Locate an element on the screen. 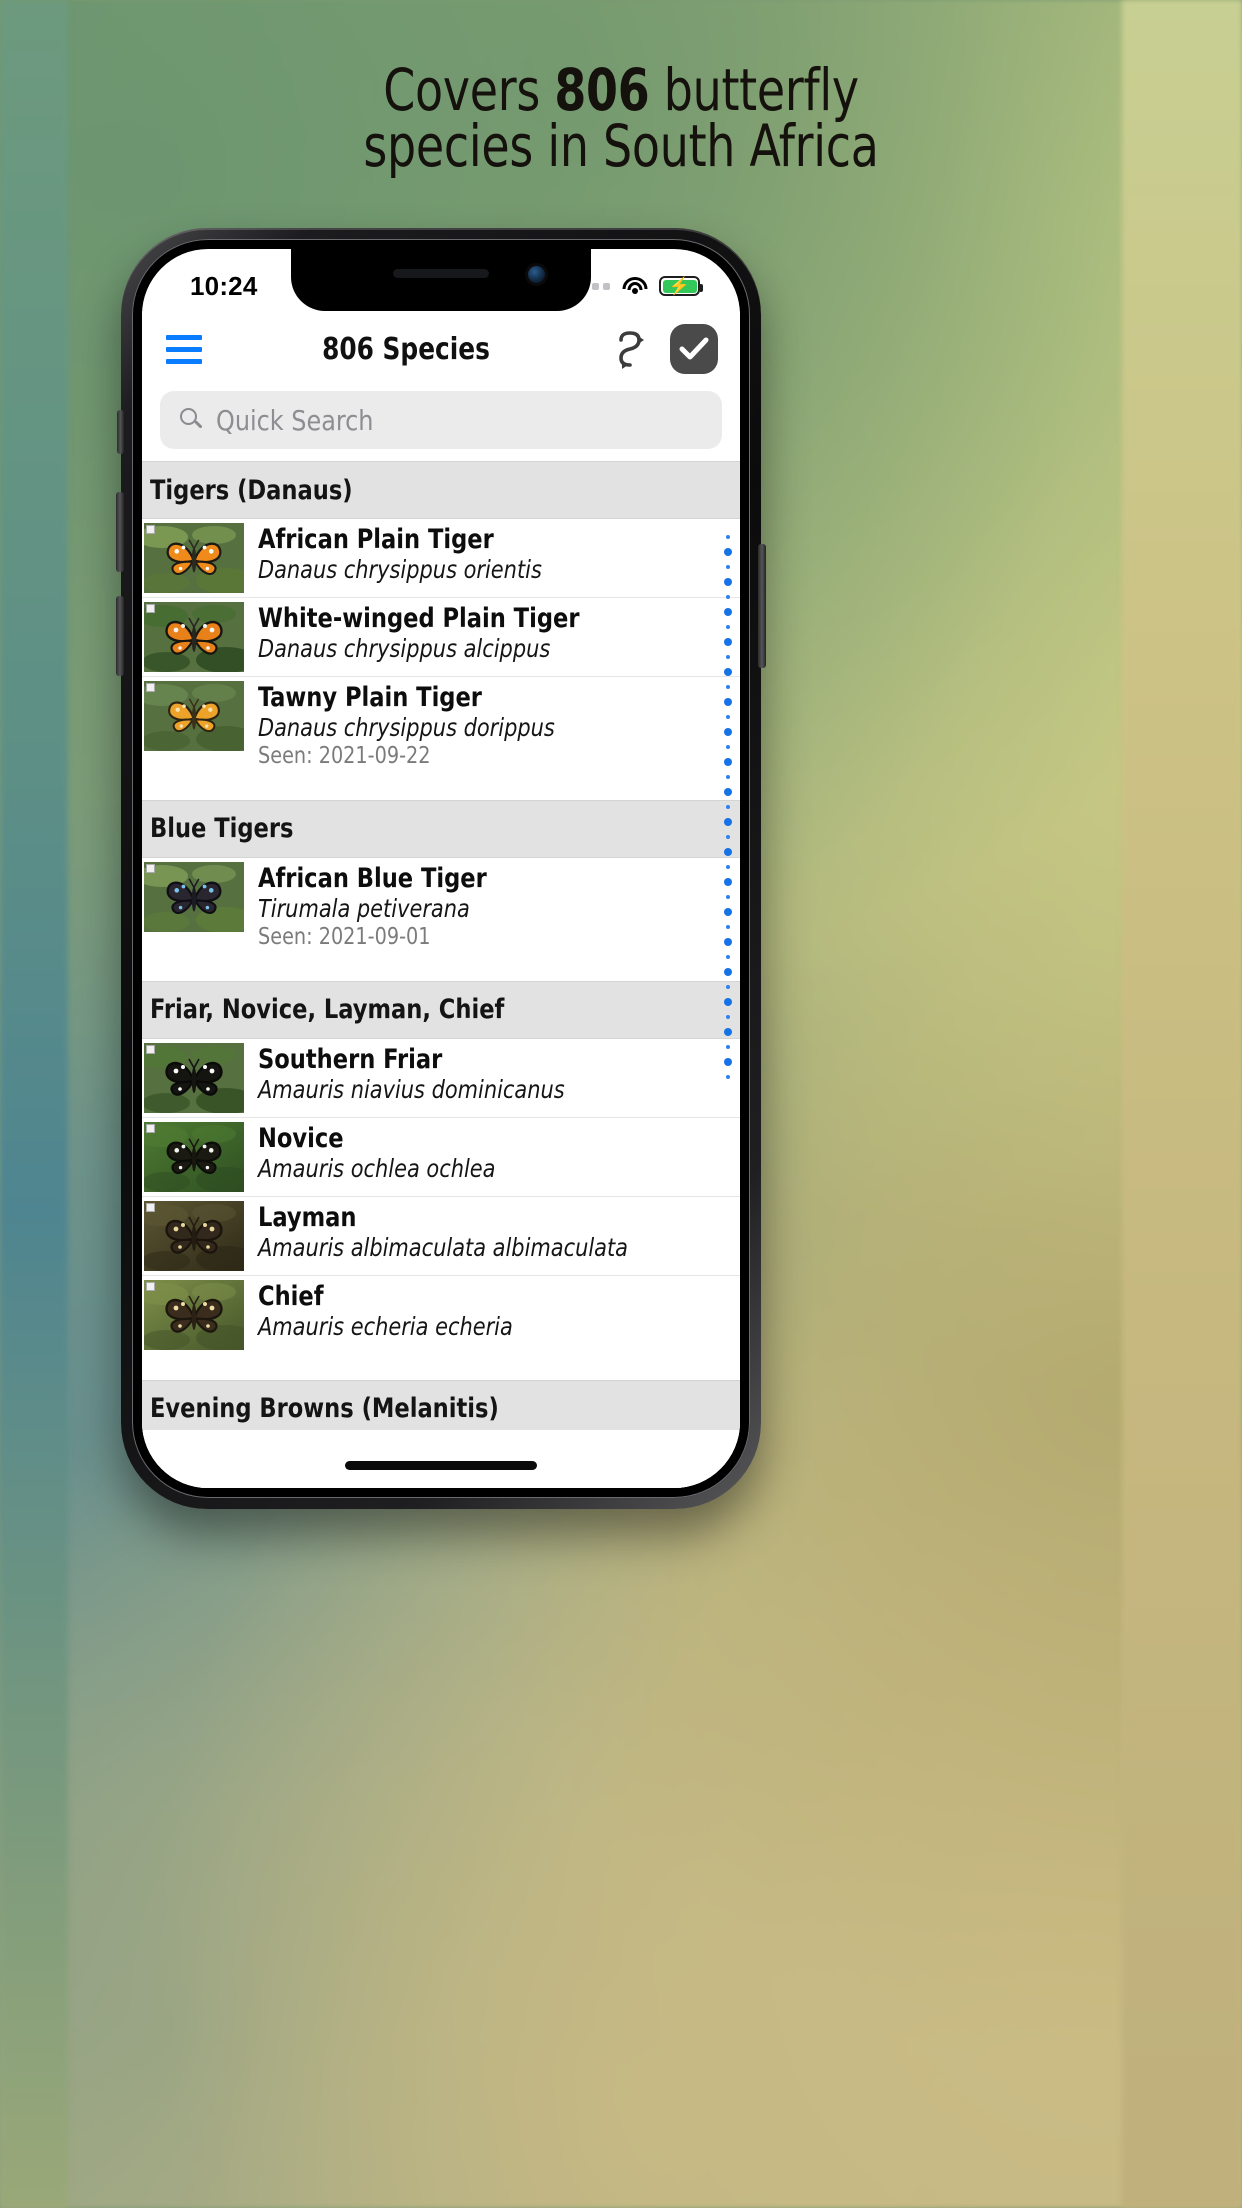  page-title: 806 Species is located at coordinates (406, 349).